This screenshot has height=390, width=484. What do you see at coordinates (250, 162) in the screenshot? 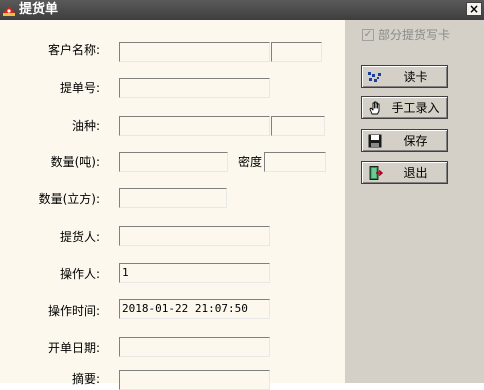
I see `density-label: 密度` at bounding box center [250, 162].